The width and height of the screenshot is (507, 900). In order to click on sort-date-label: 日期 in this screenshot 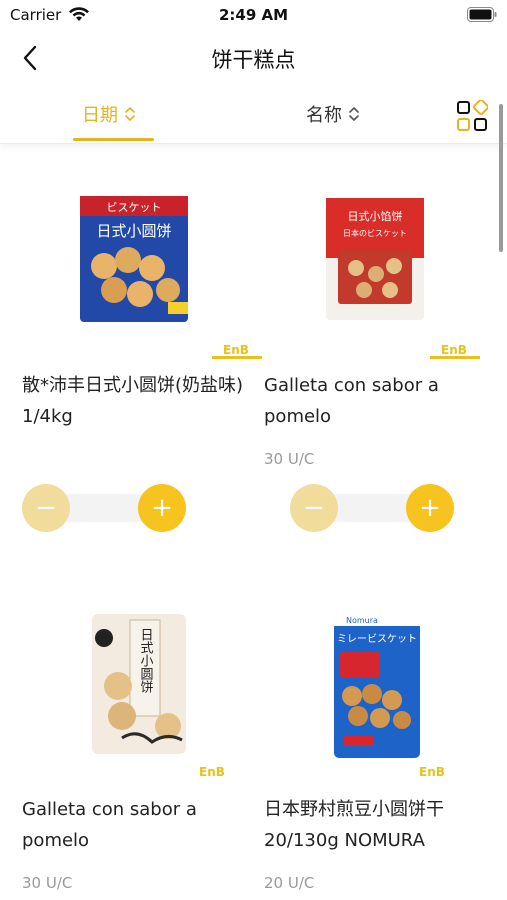, I will do `click(100, 115)`.